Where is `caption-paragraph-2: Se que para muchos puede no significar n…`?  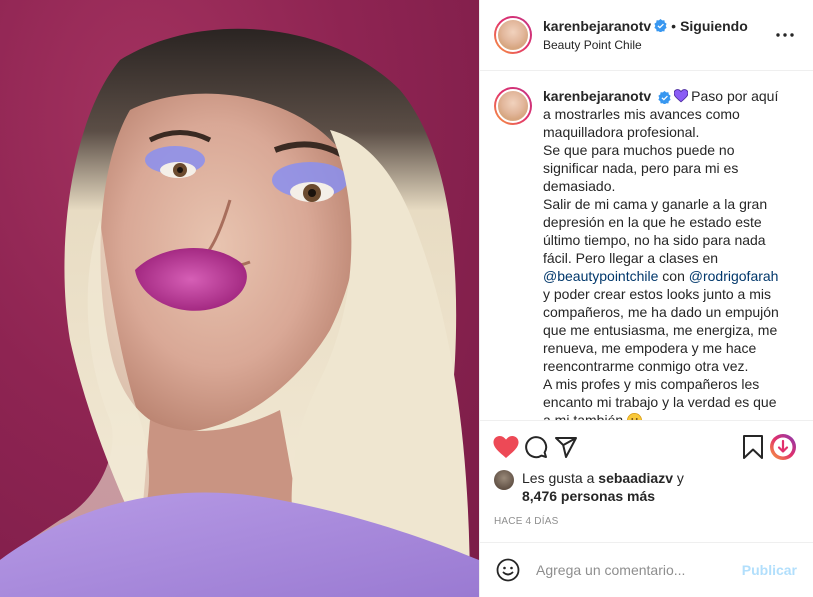 caption-paragraph-2: Se que para muchos puede no significar n… is located at coordinates (641, 168).